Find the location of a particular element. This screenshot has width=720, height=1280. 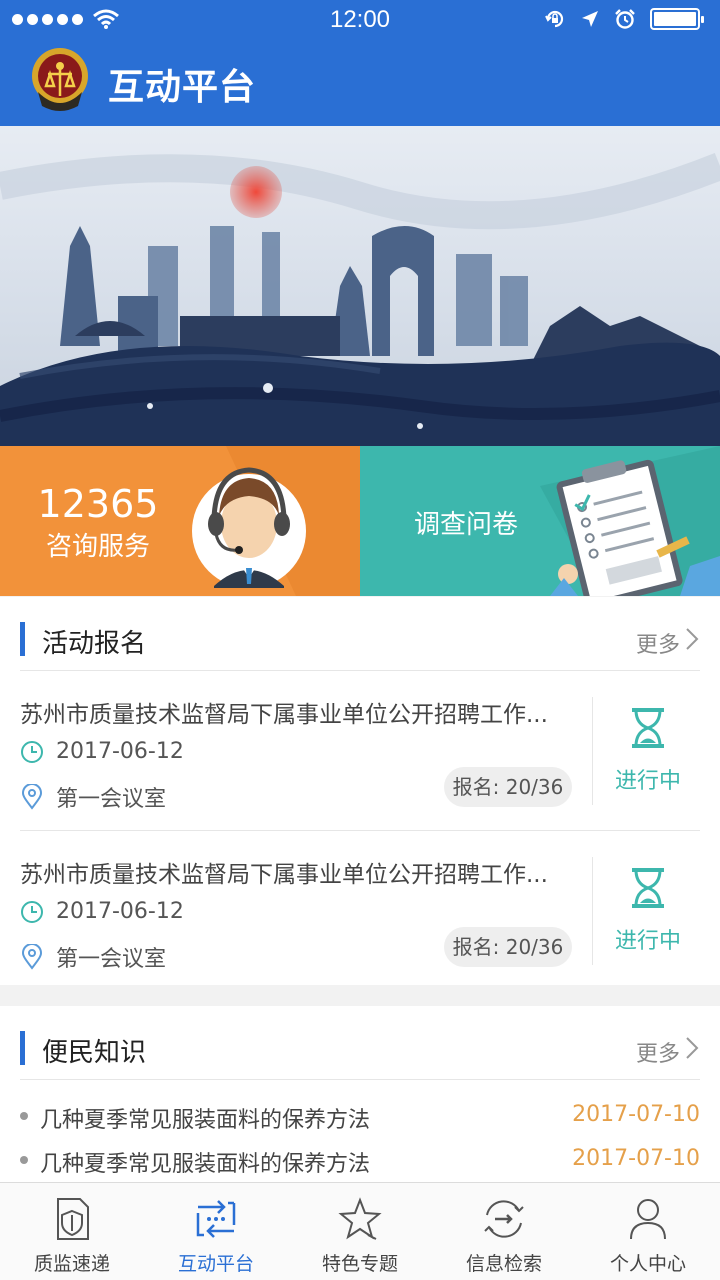

knowledge-section-header: 便民知识 更多 is located at coordinates (360, 1043).